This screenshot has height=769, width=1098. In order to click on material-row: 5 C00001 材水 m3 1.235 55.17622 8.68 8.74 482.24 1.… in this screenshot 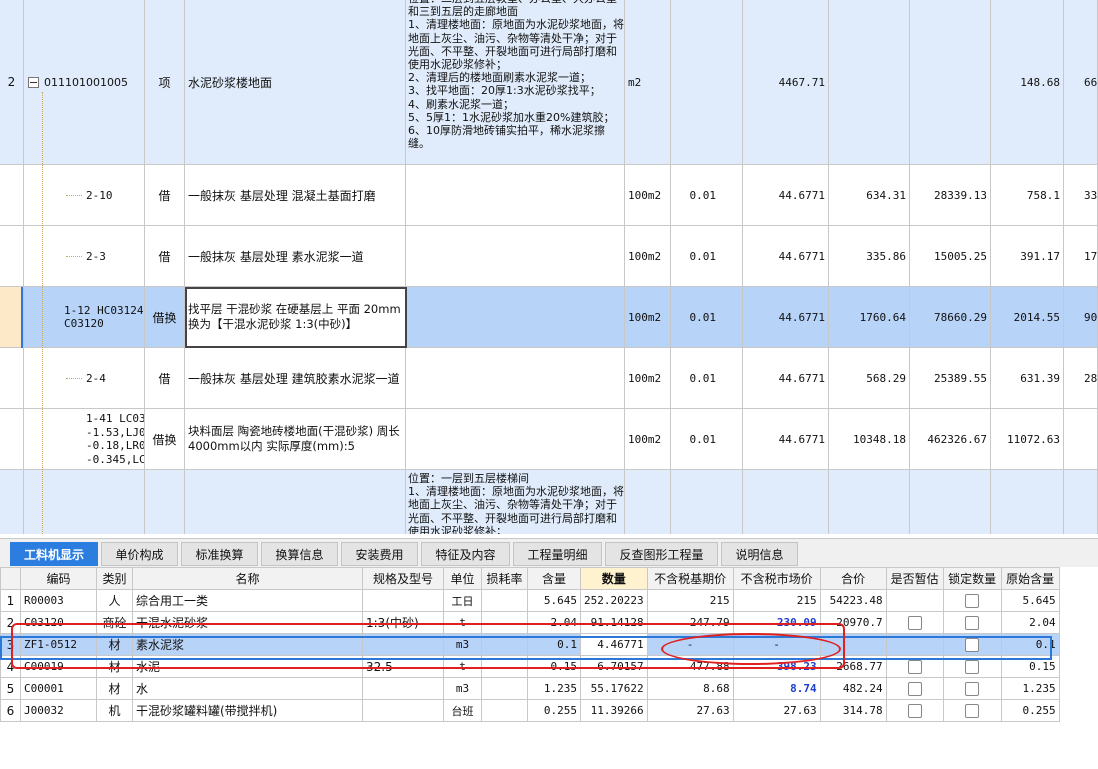, I will do `click(530, 688)`.